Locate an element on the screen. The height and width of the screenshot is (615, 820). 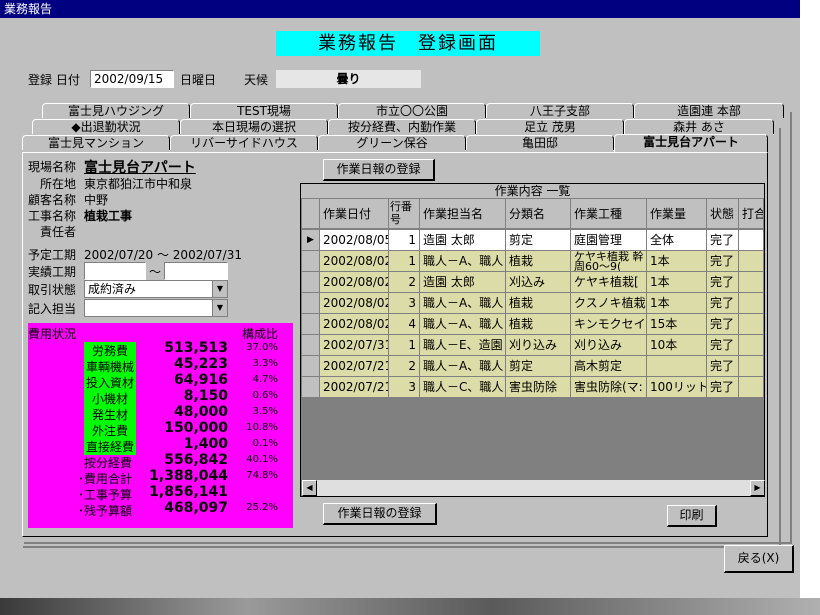
tab-city-park: 市立〇〇公園 is located at coordinates (412, 110).